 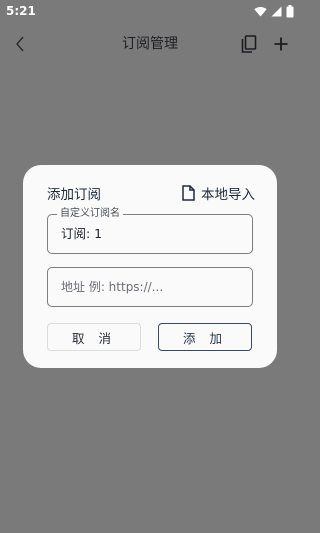 I want to click on copy-button, so click(x=249, y=44).